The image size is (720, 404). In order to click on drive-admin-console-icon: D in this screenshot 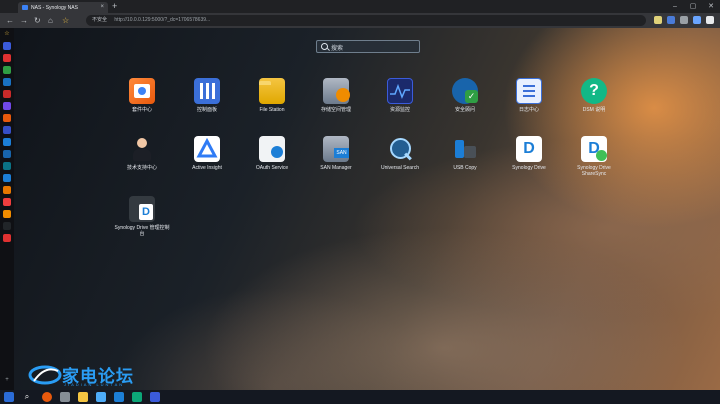, I will do `click(142, 209)`.